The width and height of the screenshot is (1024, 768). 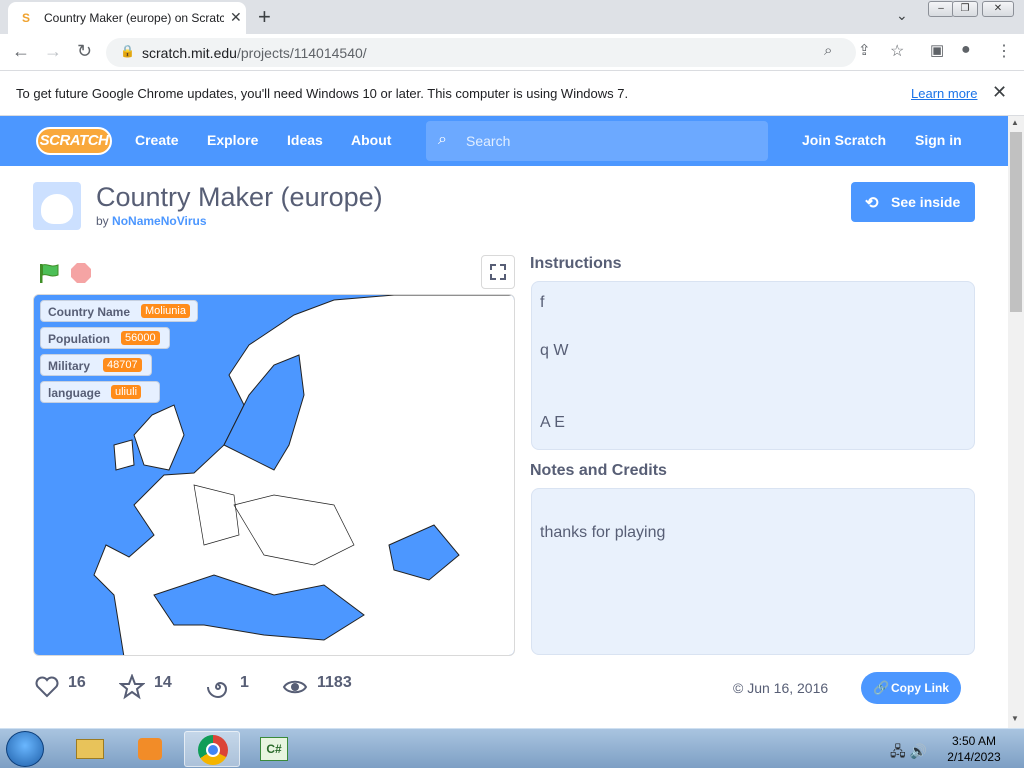 I want to click on chrome-taskbar-icon, so click(x=212, y=749).